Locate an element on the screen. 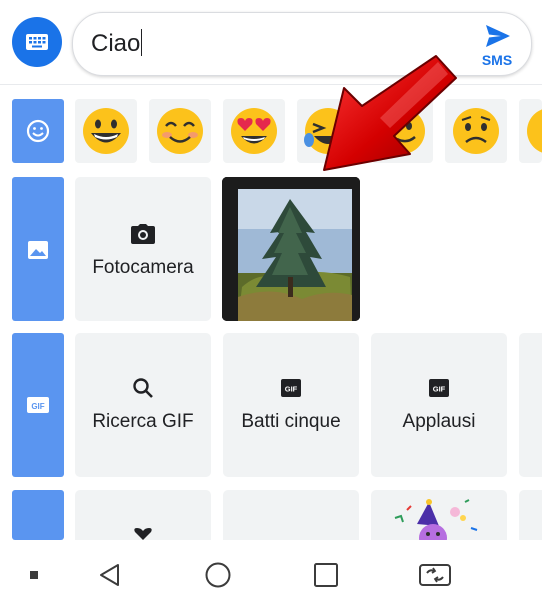 The width and height of the screenshot is (542, 592). gif-applause-label: Applausi is located at coordinates (439, 421).